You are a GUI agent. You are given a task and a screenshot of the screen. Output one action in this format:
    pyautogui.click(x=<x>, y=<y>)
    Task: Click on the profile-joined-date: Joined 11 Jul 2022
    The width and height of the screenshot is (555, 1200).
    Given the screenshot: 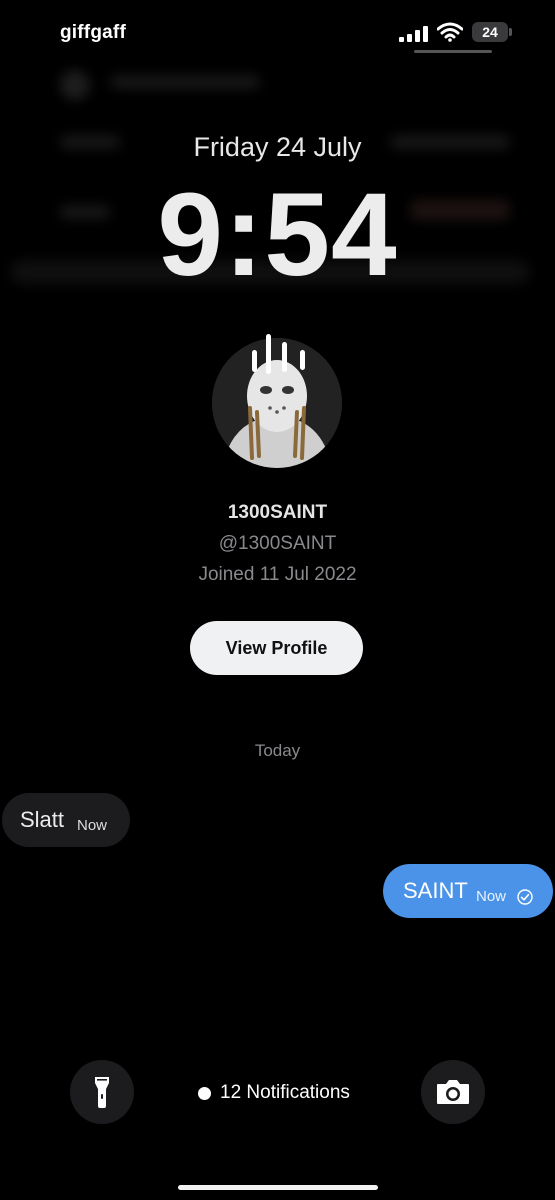 What is the action you would take?
    pyautogui.click(x=277, y=574)
    